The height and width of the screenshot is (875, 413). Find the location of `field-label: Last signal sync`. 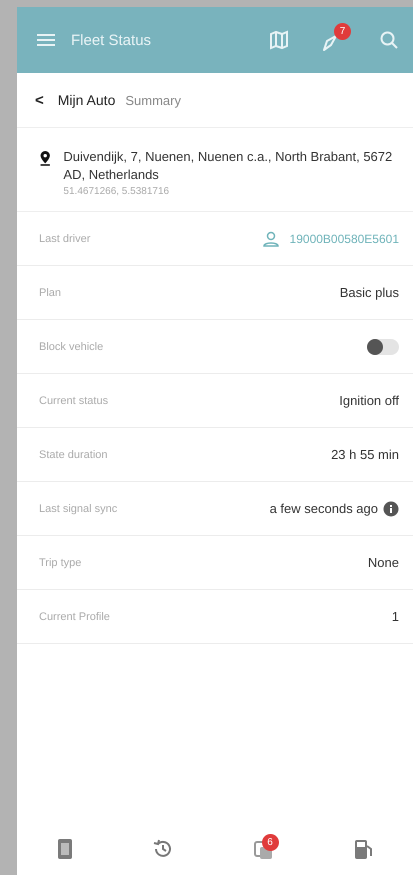

field-label: Last signal sync is located at coordinates (78, 508).